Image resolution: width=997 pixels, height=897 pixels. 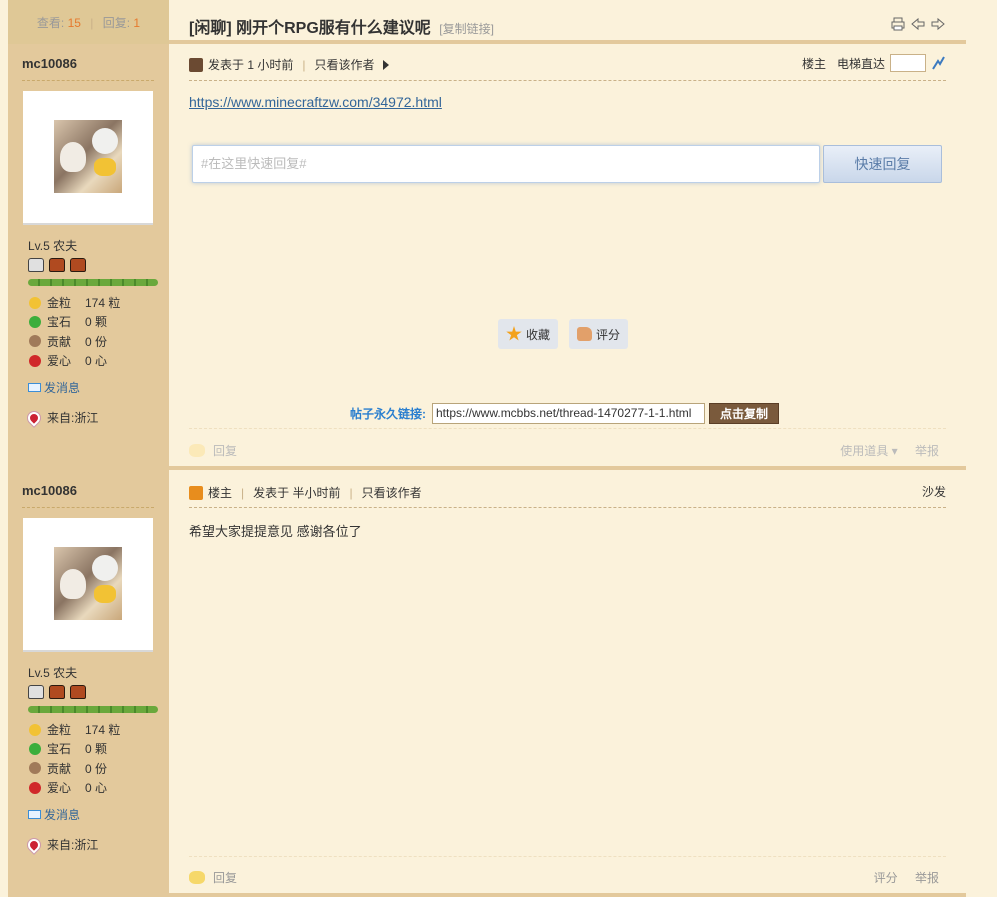 What do you see at coordinates (744, 413) in the screenshot?
I see `copy-permalink-button: 点击复制` at bounding box center [744, 413].